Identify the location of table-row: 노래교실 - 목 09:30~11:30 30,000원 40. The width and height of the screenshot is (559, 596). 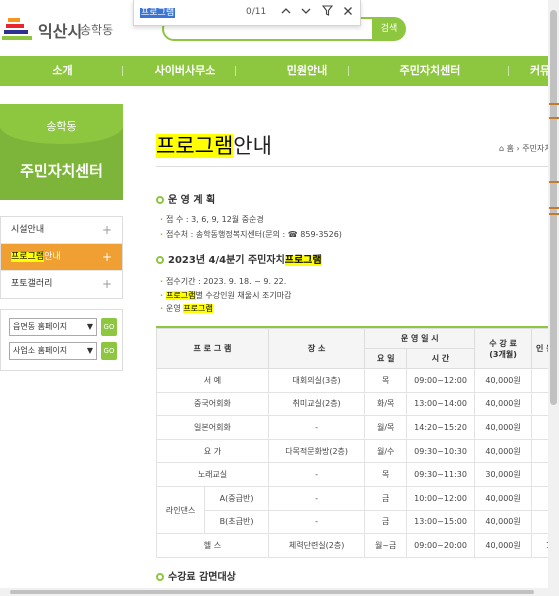
(357, 474).